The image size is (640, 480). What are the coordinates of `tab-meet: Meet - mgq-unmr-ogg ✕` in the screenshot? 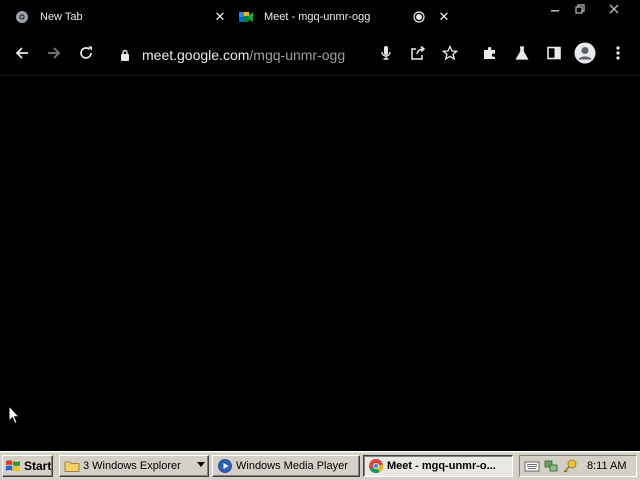 It's located at (345, 17).